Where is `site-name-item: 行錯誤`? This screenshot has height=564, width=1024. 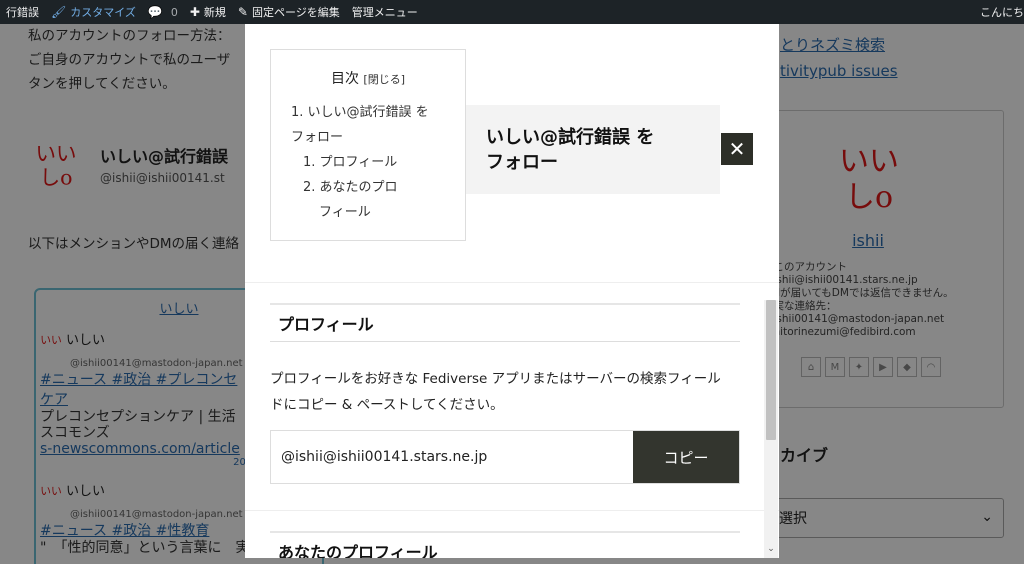 site-name-item: 行錯誤 is located at coordinates (22, 12).